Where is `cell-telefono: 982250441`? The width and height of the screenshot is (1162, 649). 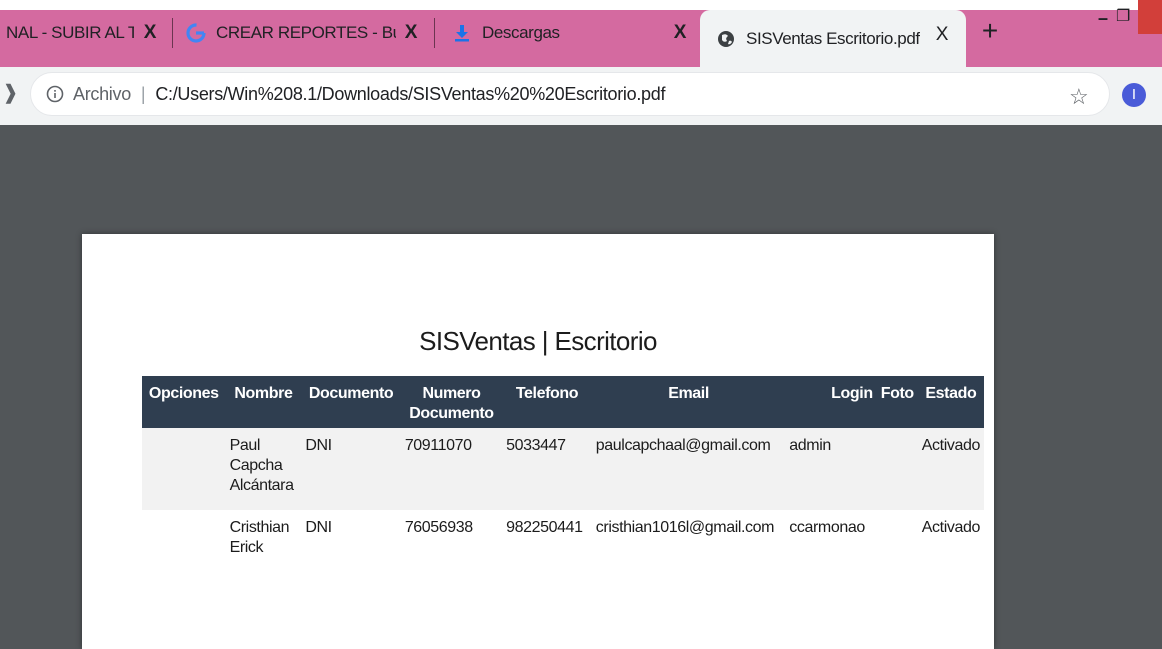
cell-telefono: 982250441 is located at coordinates (547, 541).